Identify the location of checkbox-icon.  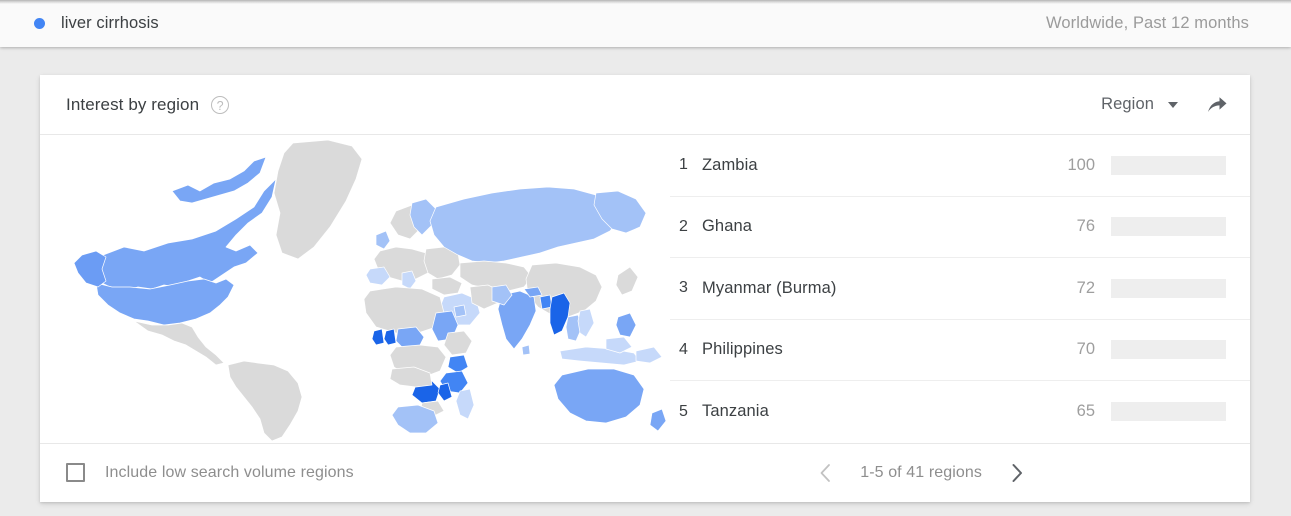
(75, 472).